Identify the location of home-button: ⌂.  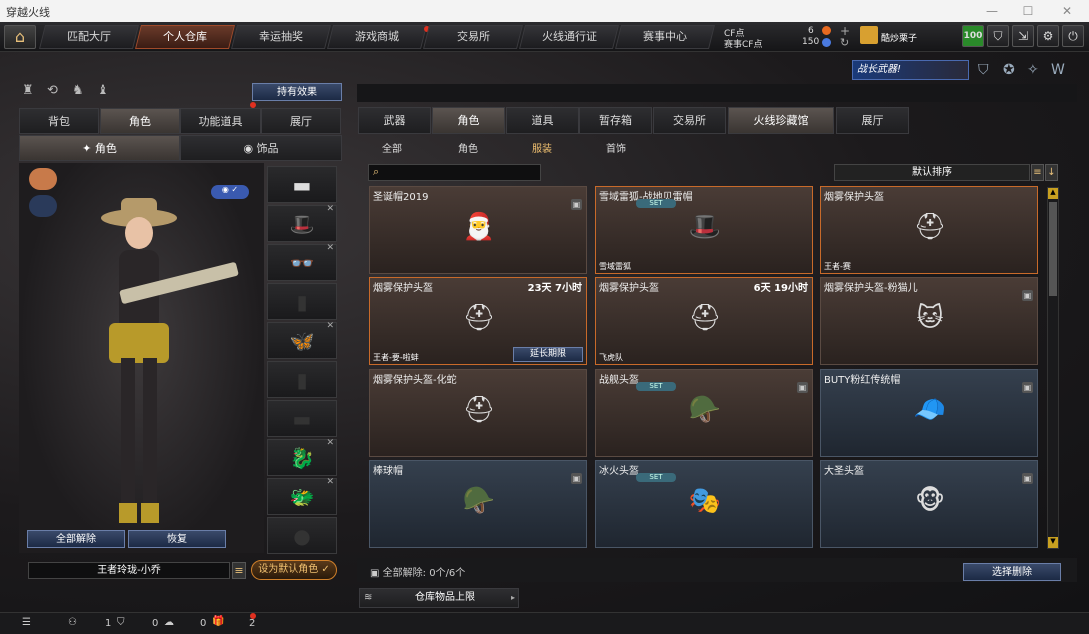
(20, 37).